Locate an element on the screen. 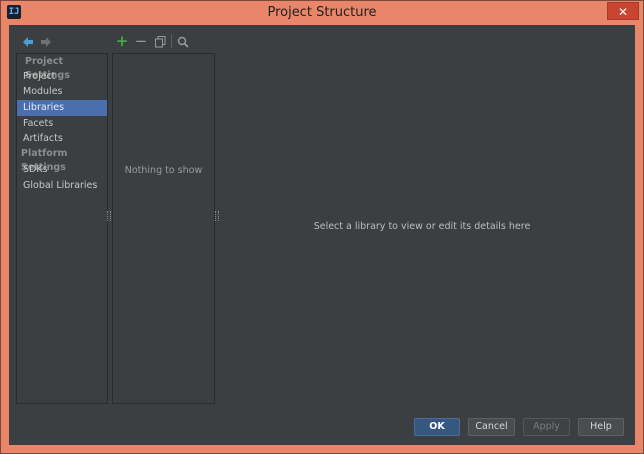 The height and width of the screenshot is (454, 644). title-bar: IJ Project Structure ✕ is located at coordinates (322, 13).